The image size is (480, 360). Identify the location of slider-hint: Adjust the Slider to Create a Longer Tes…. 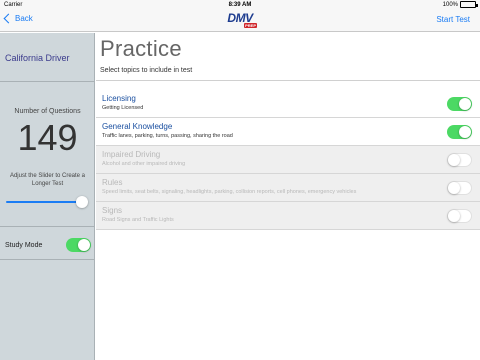
(47, 180).